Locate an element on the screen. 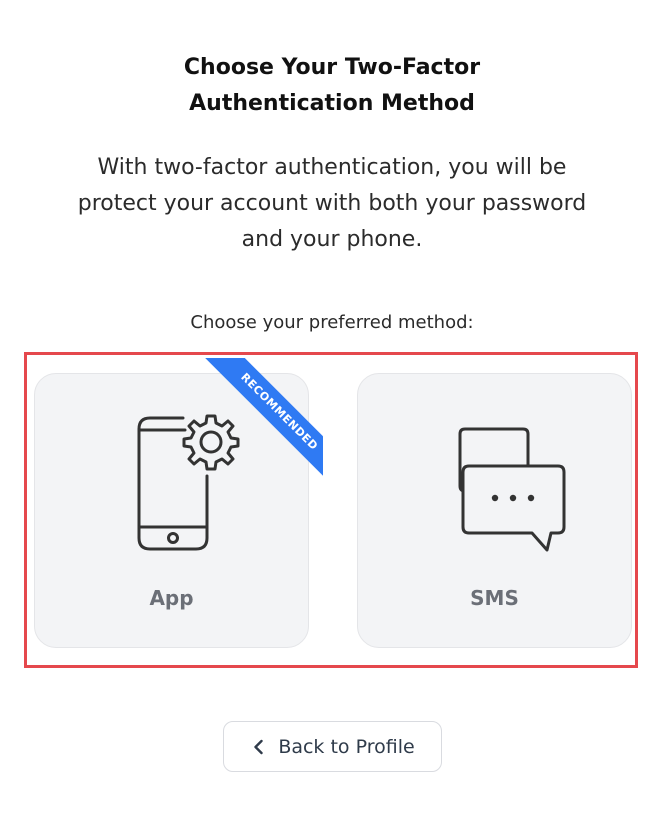 This screenshot has width=664, height=826. back-to-profile-button: Back to Profile is located at coordinates (332, 746).